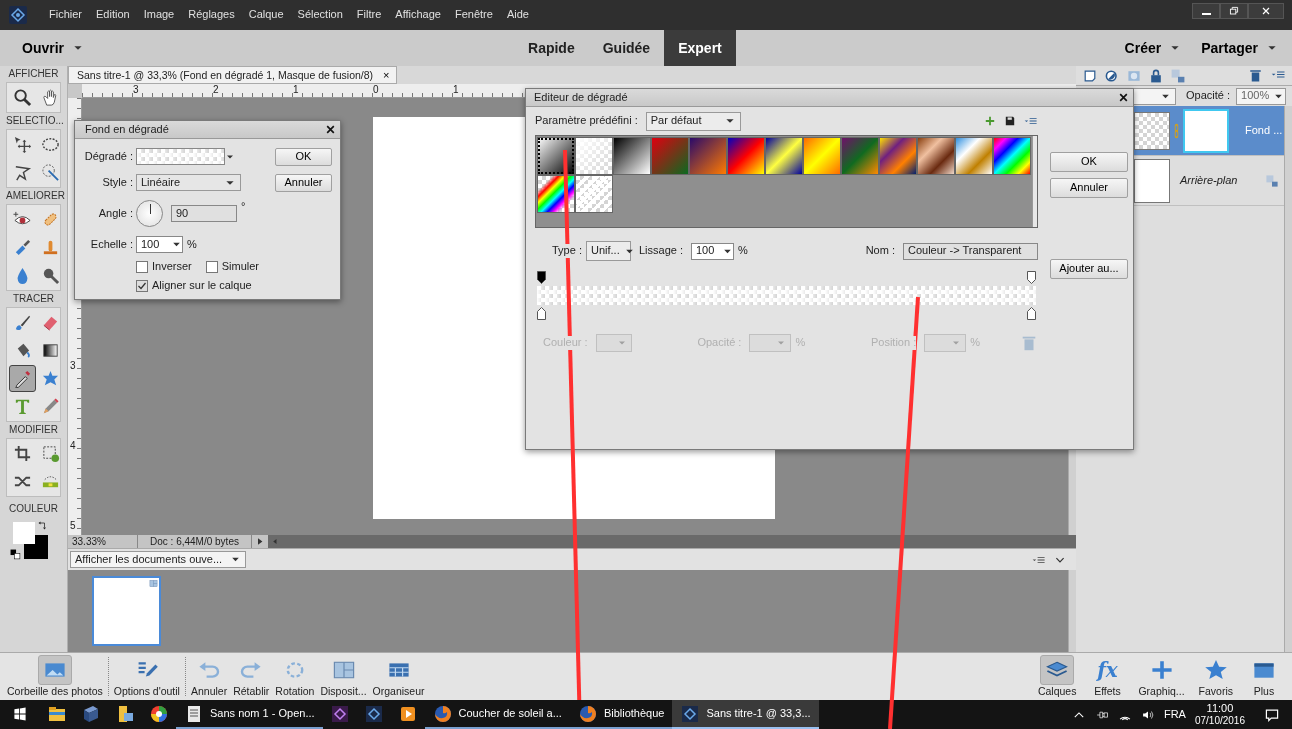  Describe the element at coordinates (266, 15) in the screenshot. I see `menu-item: Calque` at that location.